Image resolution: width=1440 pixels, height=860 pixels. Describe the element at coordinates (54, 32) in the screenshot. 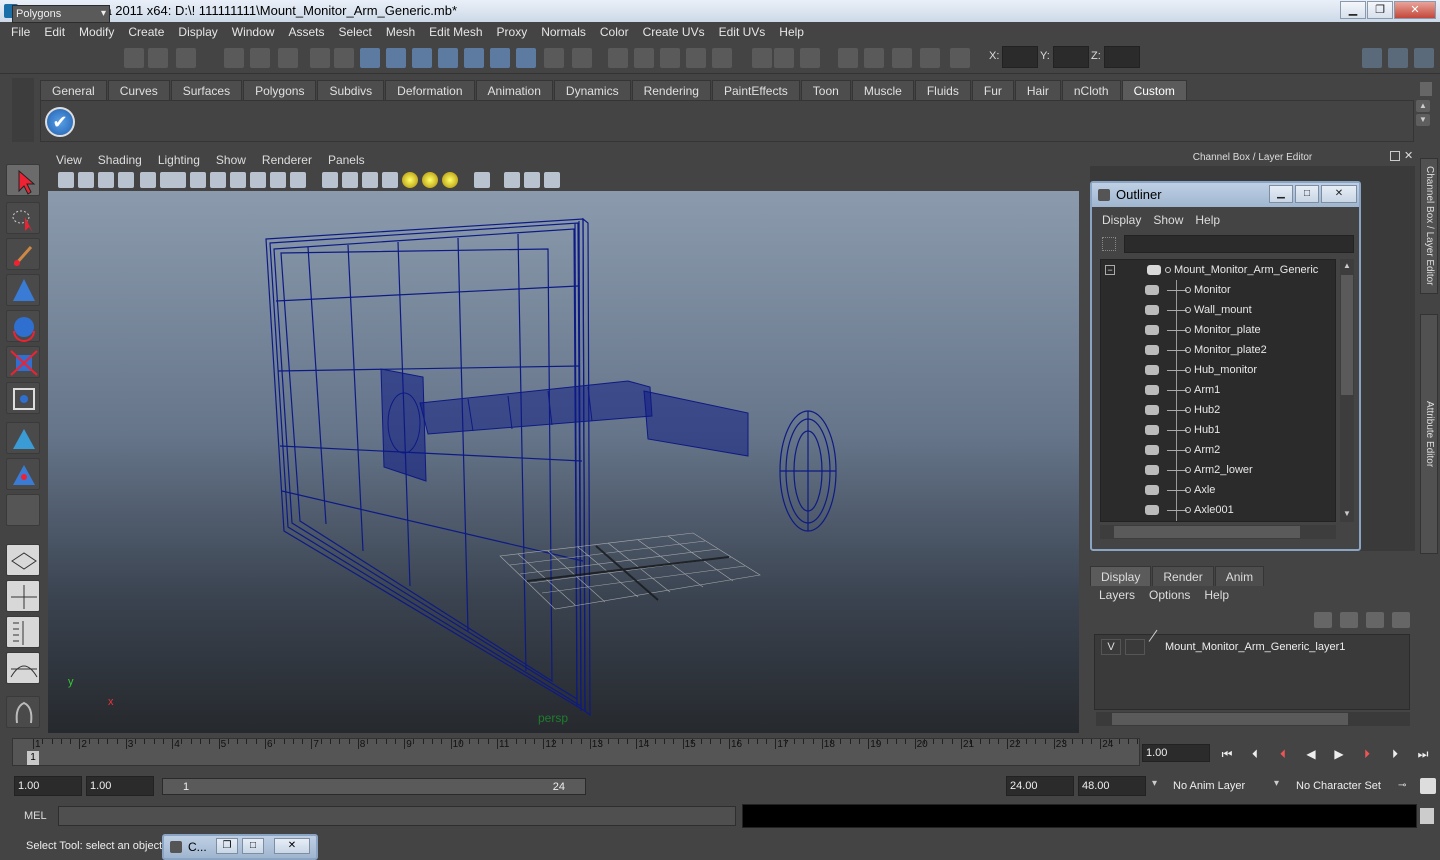

I see `menu-edit: Edit` at that location.